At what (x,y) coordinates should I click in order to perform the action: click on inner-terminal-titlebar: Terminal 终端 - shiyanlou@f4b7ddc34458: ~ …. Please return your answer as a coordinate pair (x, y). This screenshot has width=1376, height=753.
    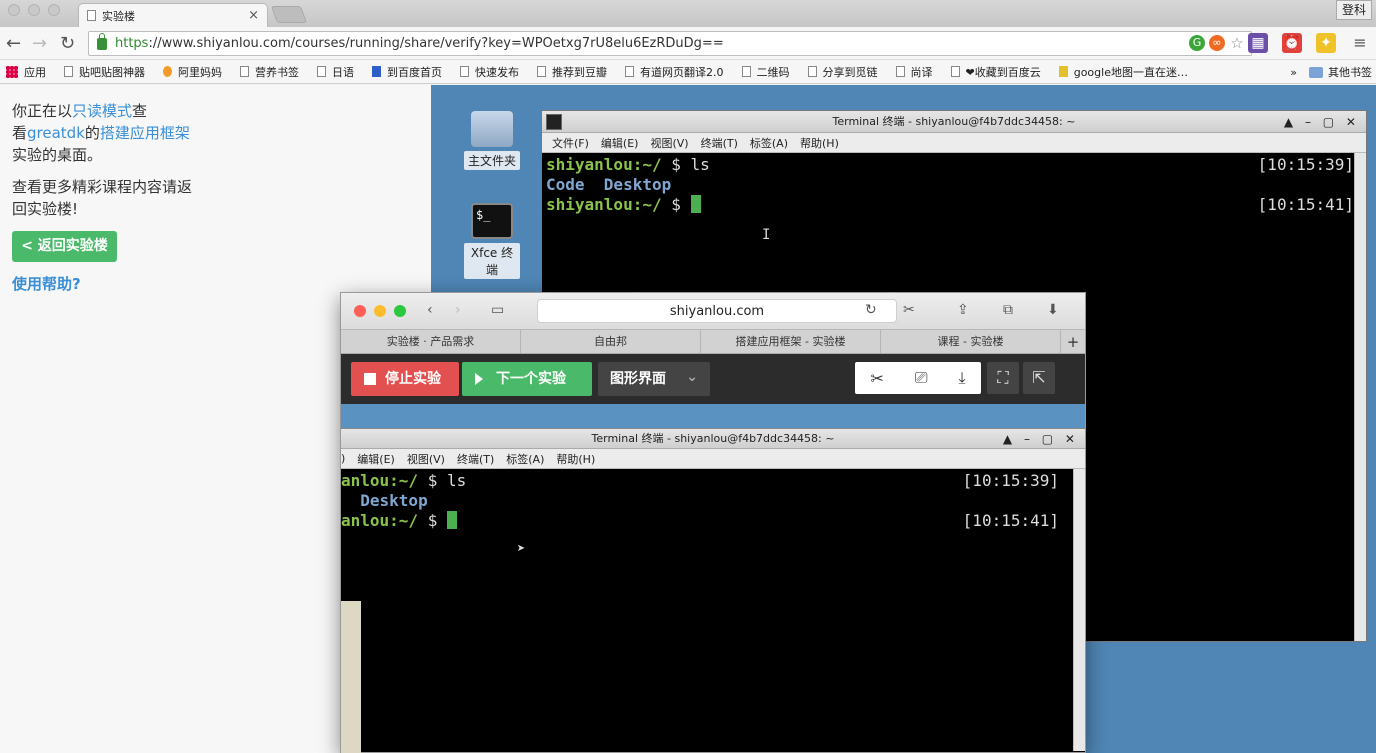
    Looking at the image, I should click on (713, 439).